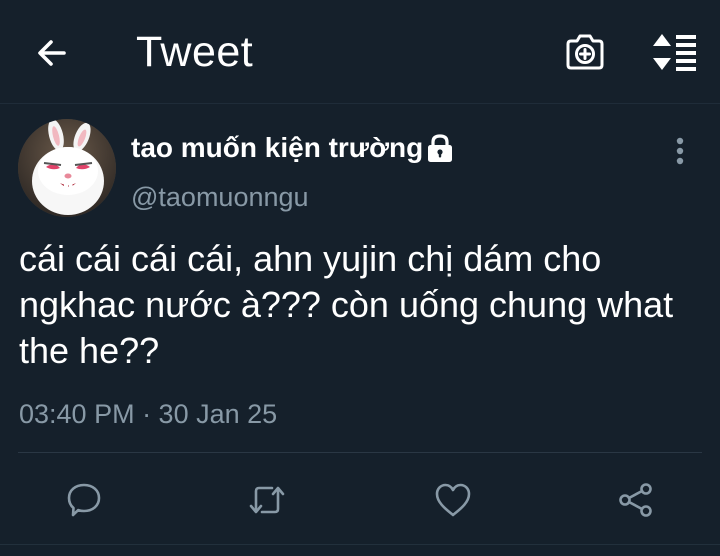 Image resolution: width=720 pixels, height=556 pixels. I want to click on more-vertical-icon, so click(680, 151).